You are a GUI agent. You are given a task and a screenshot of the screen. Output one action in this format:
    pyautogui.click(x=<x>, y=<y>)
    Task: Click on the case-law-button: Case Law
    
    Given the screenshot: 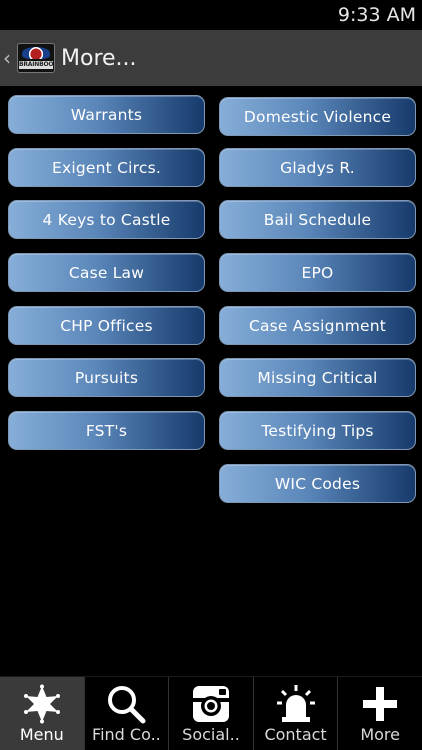 What is the action you would take?
    pyautogui.click(x=106, y=272)
    